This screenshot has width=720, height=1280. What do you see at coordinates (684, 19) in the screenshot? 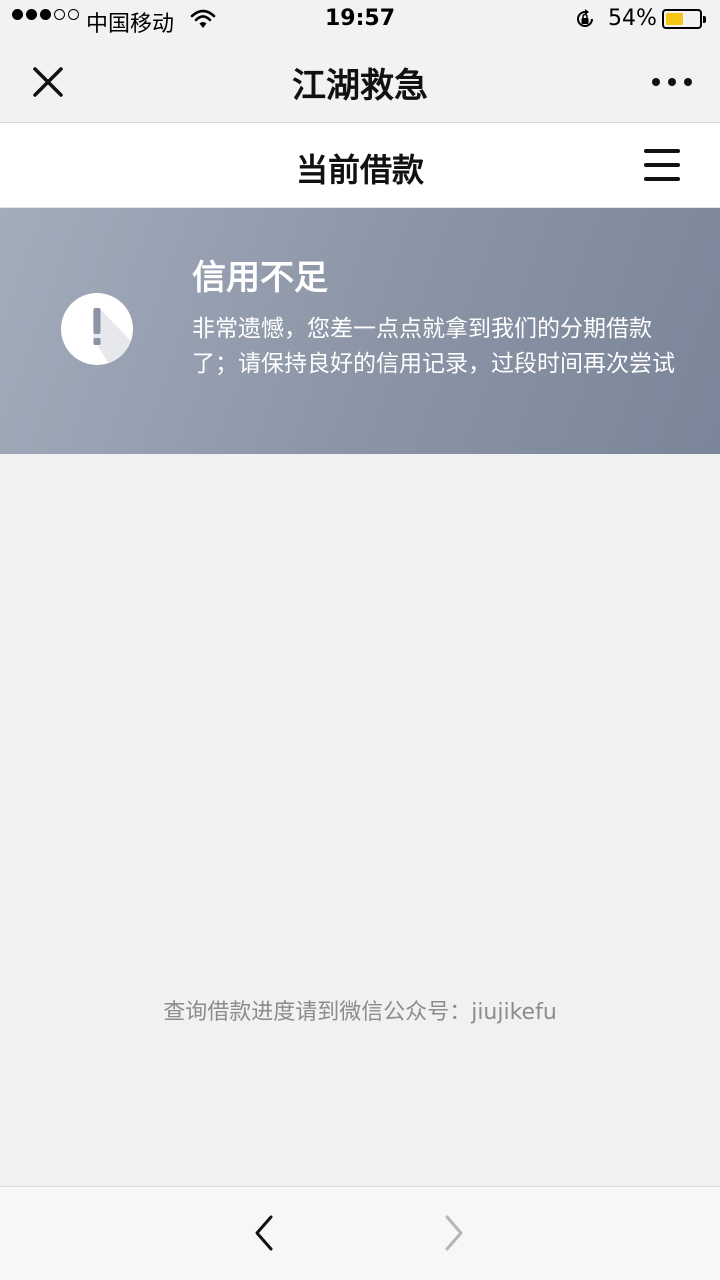
I see `battery-icon` at bounding box center [684, 19].